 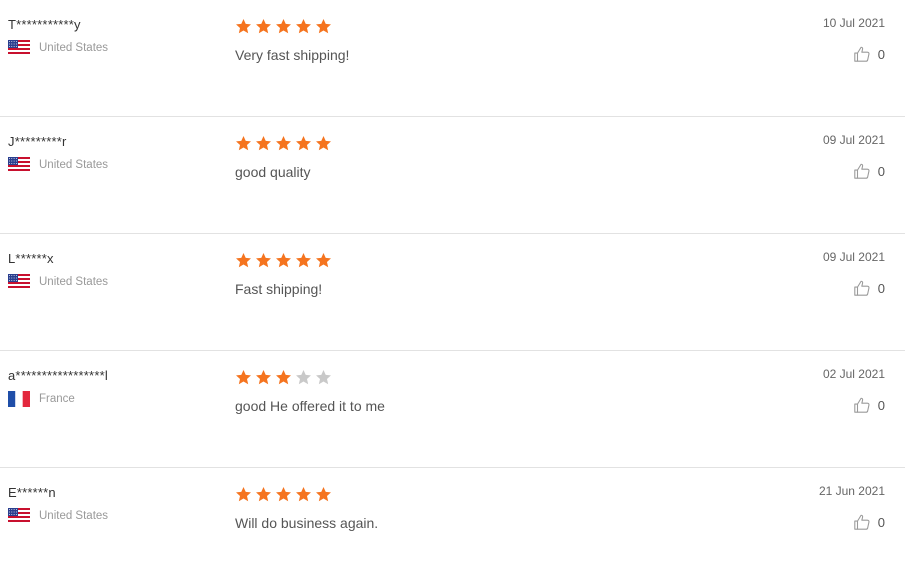 I want to click on review-date: 10 Jul 2021, so click(x=853, y=23).